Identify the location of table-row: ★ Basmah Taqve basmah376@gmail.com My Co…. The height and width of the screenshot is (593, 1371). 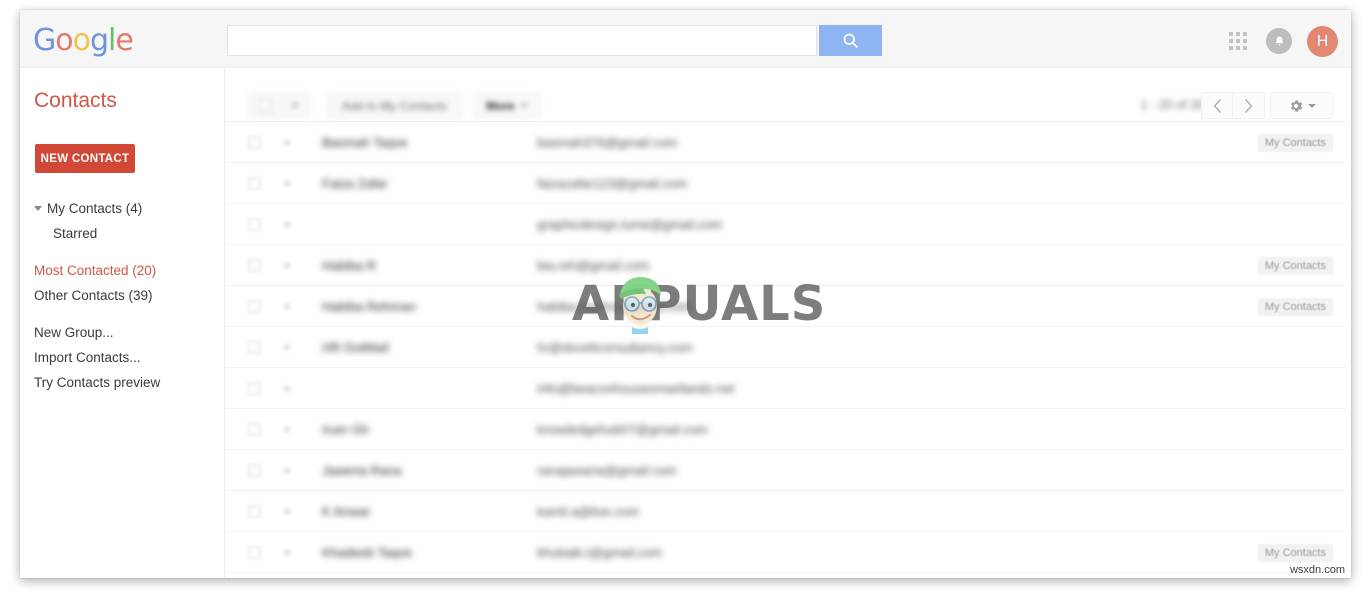
(788, 142).